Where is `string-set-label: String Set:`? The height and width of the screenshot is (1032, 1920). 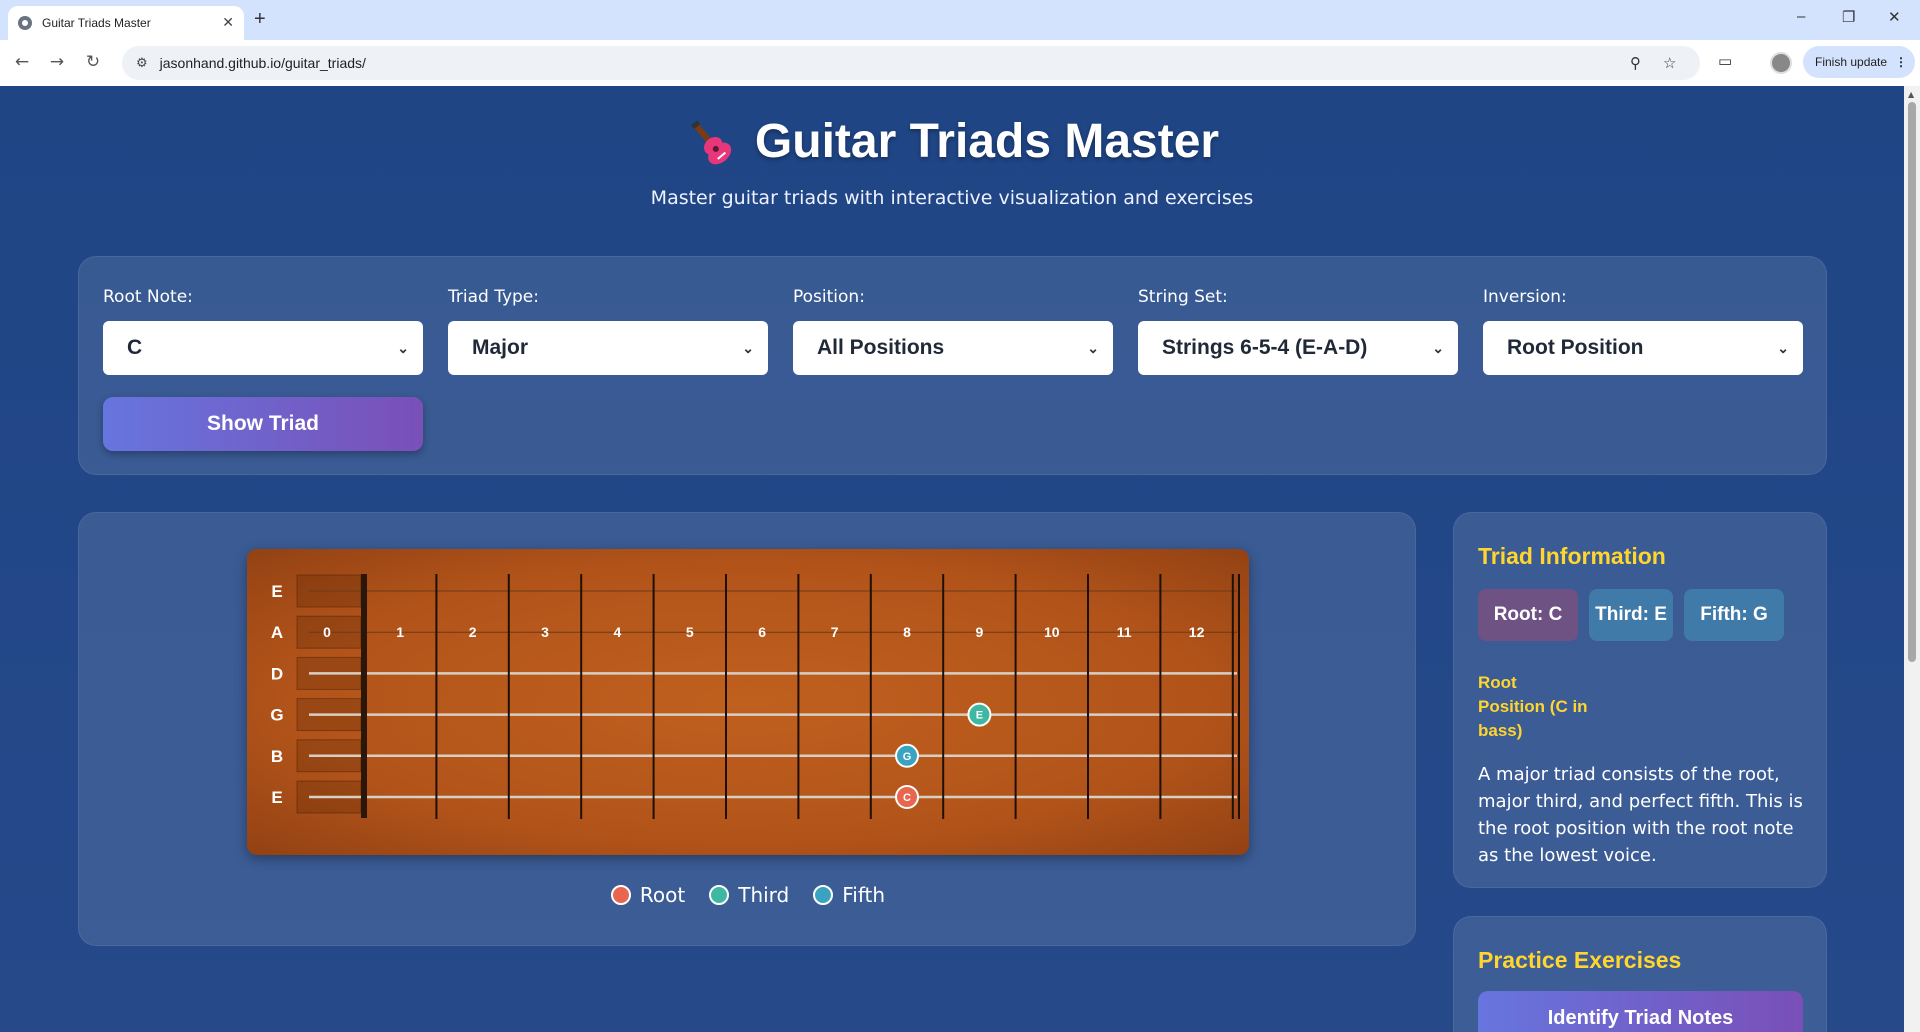 string-set-label: String Set: is located at coordinates (1183, 297).